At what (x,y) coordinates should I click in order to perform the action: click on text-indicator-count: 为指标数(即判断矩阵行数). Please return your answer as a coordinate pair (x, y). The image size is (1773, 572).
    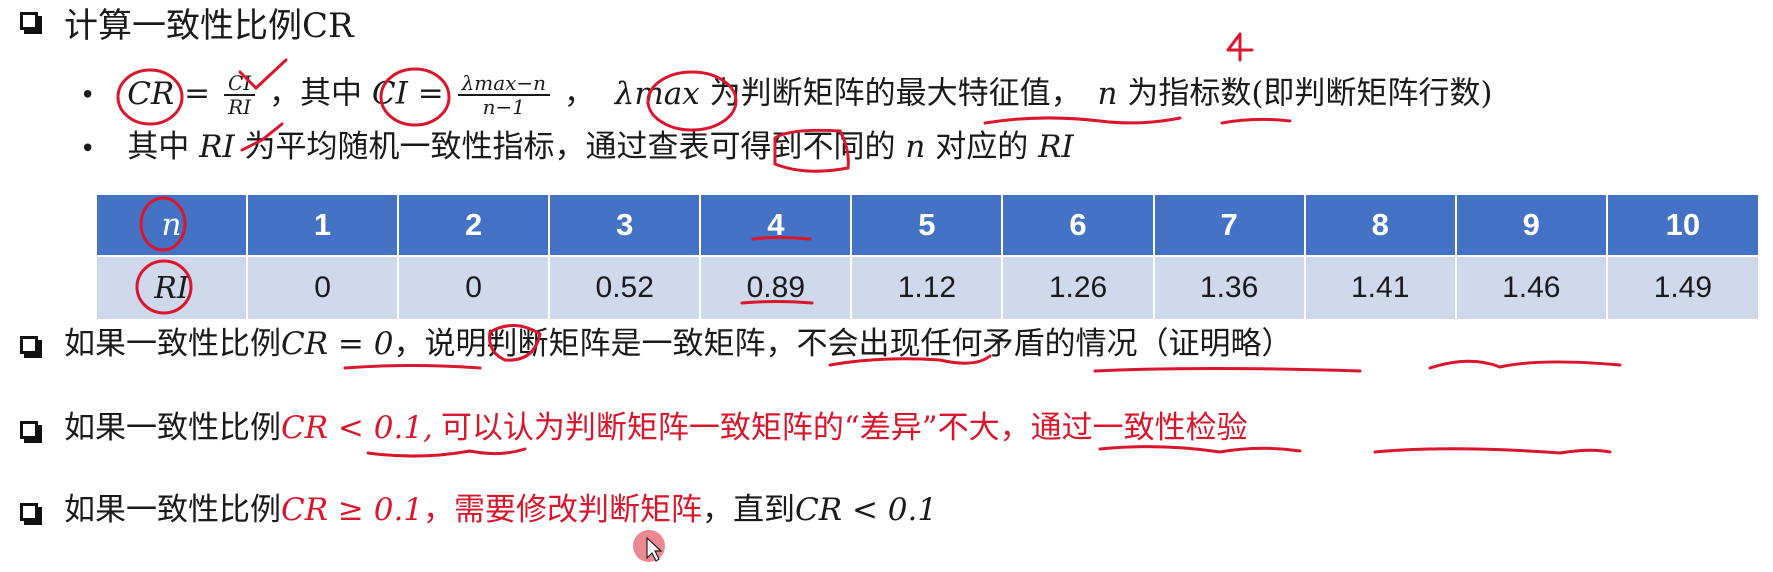
    Looking at the image, I should click on (1310, 93).